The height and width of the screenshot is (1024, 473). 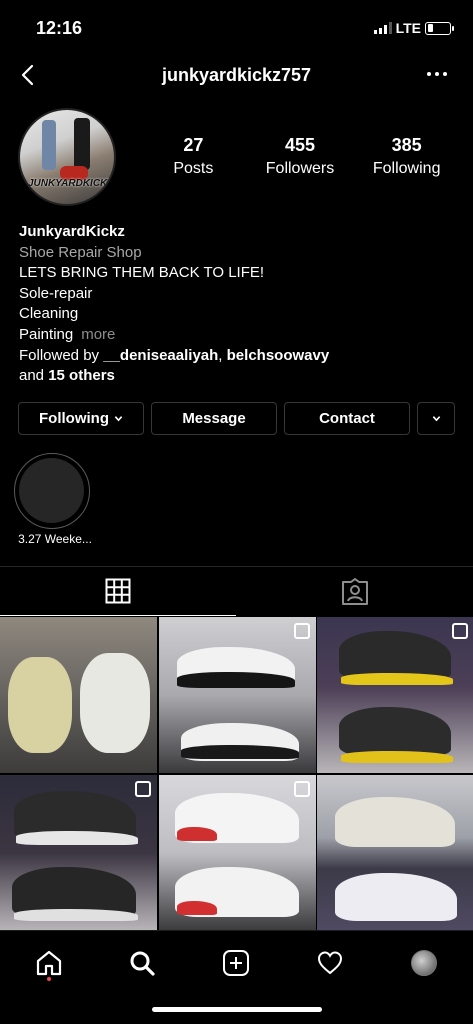 I want to click on status-bar: 12:16 LTE, so click(x=236, y=28).